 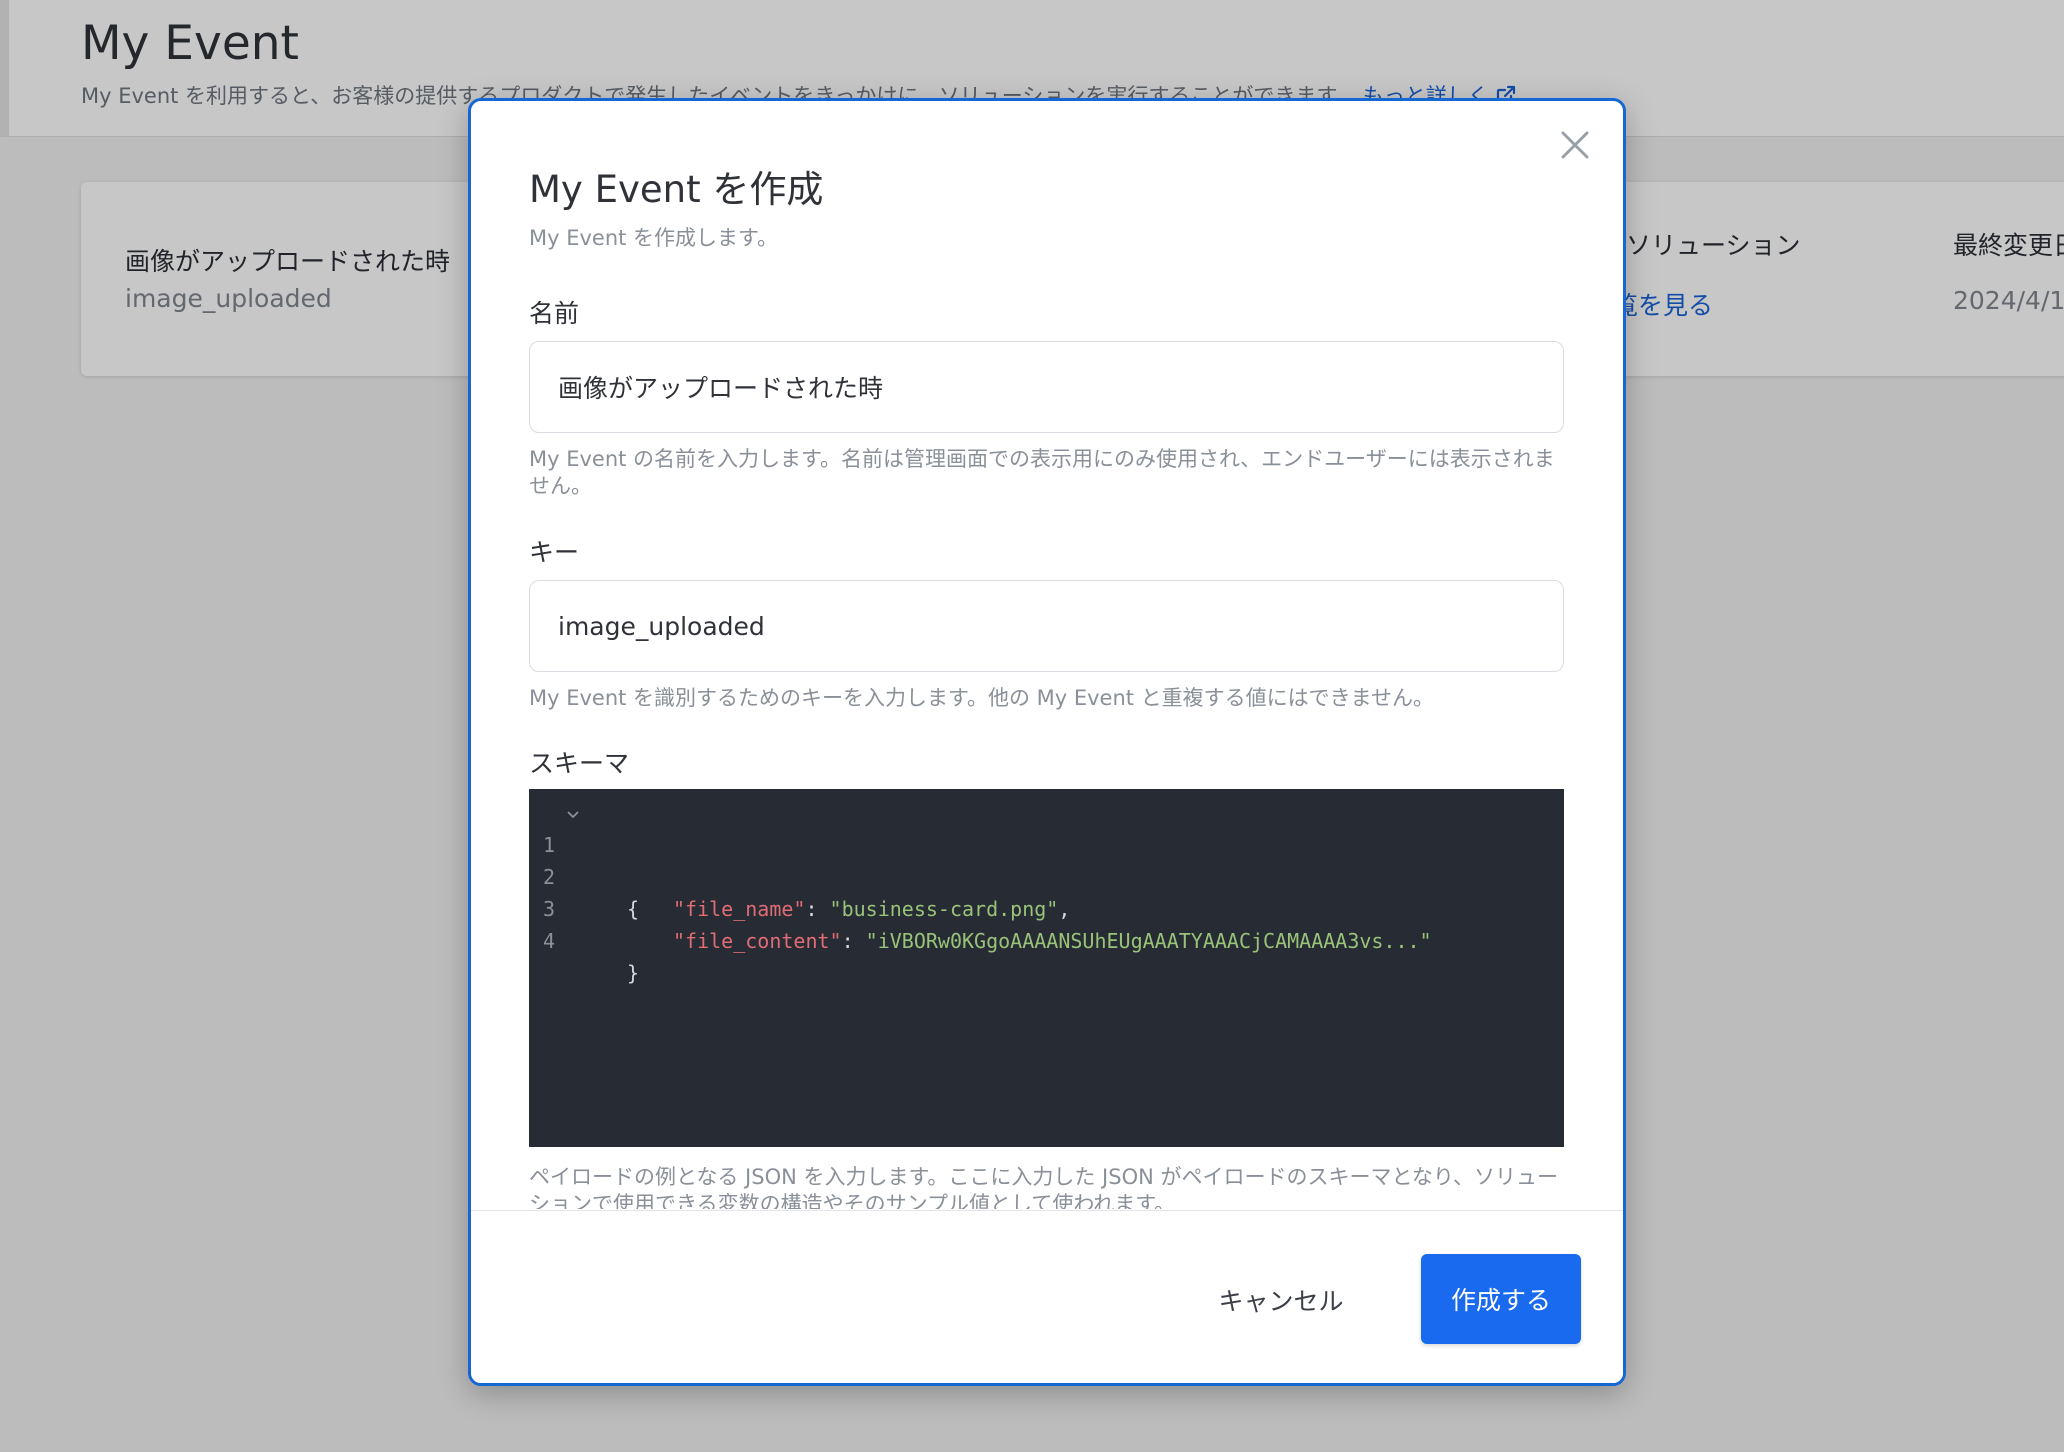 What do you see at coordinates (573, 813) in the screenshot?
I see `chevron-down-icon` at bounding box center [573, 813].